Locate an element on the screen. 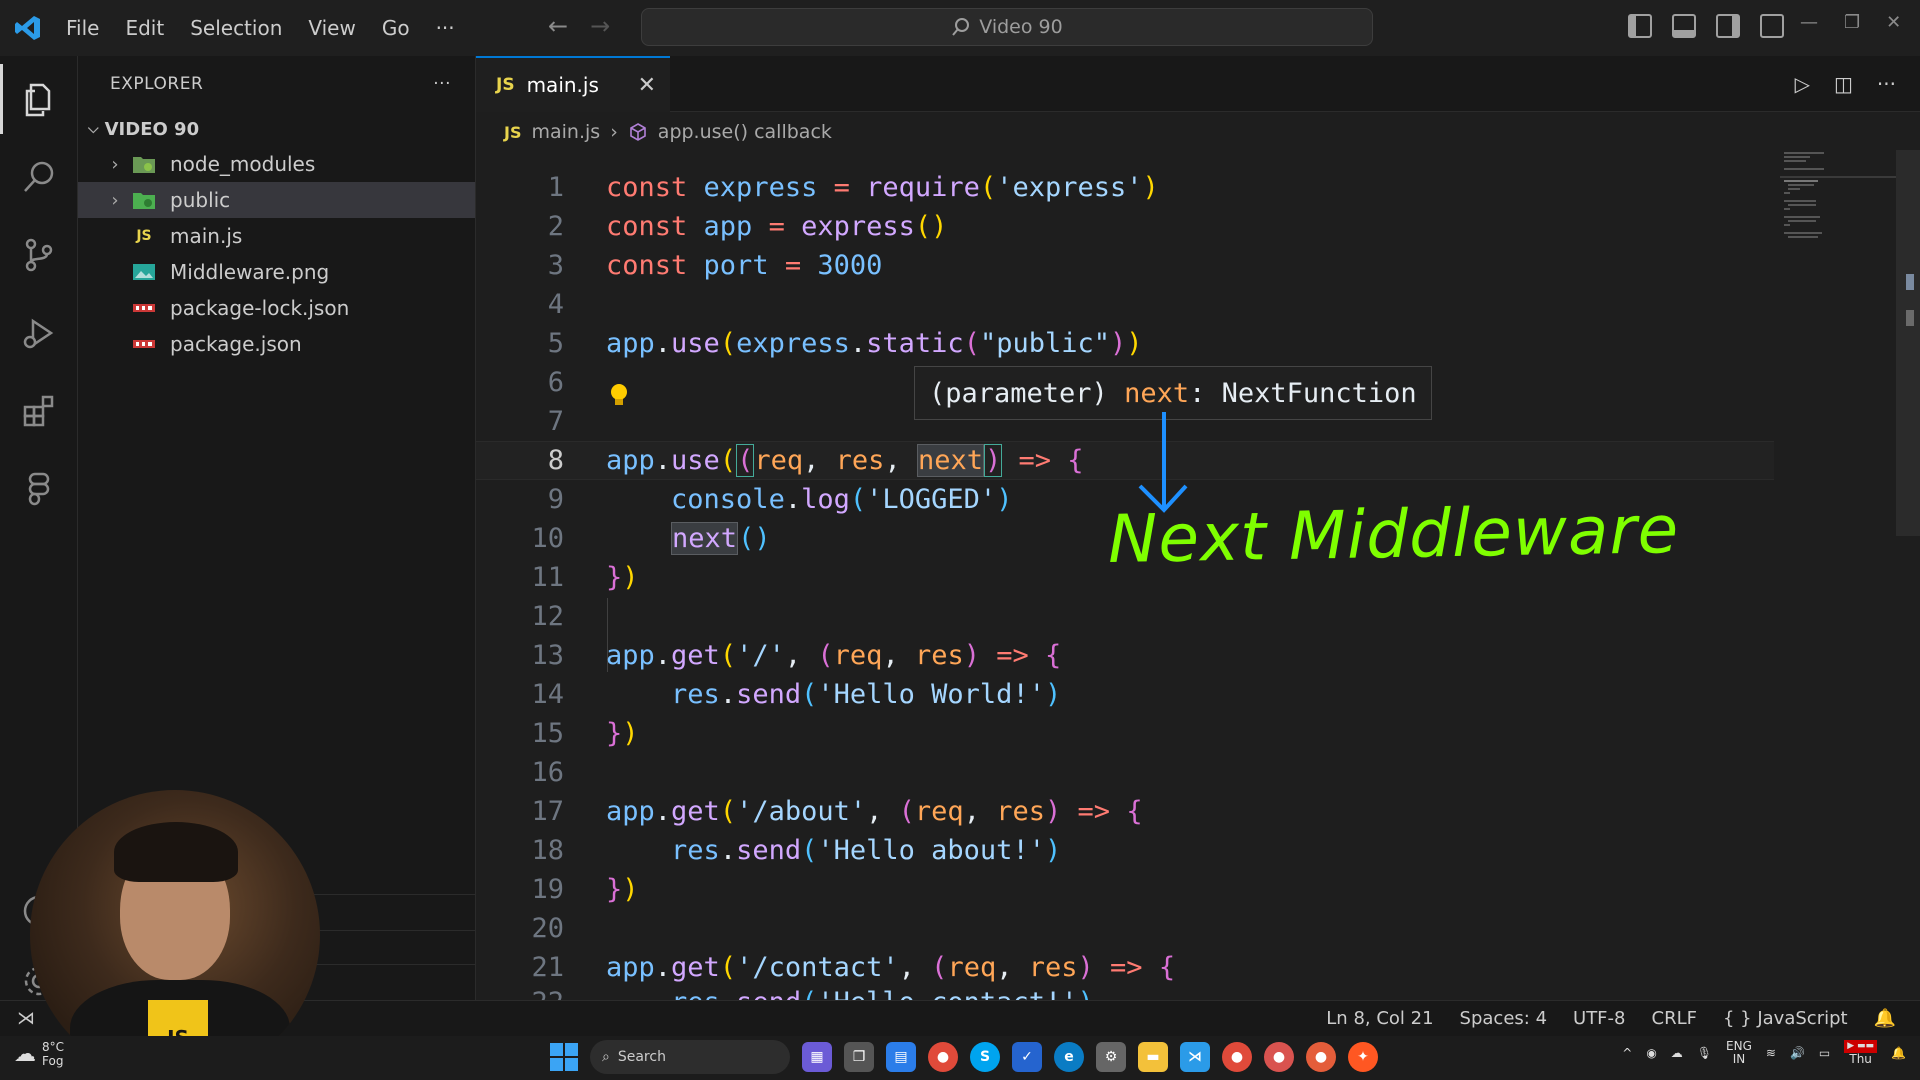  run-debug-icon is located at coordinates (39, 333).